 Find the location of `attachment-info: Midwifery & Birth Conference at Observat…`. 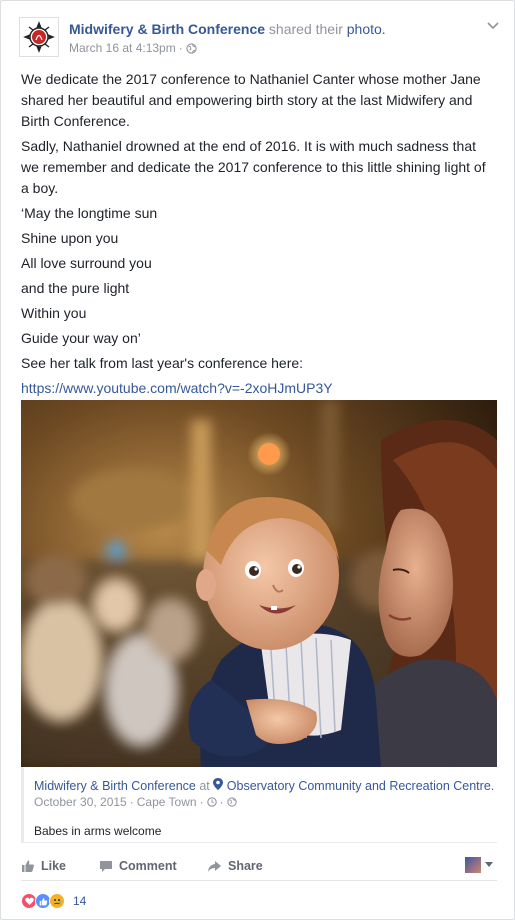

attachment-info: Midwifery & Birth Conference at Observat… is located at coordinates (259, 805).